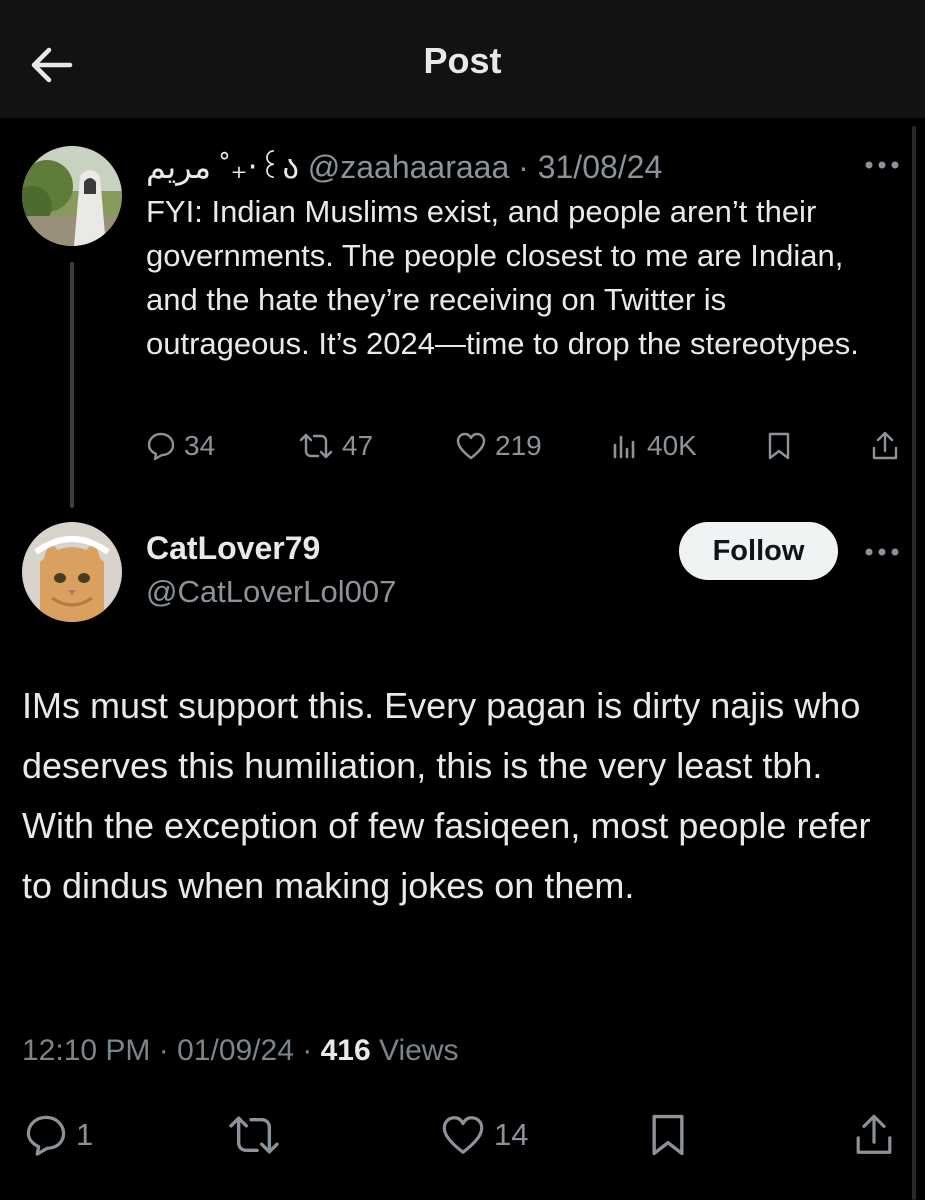 The width and height of the screenshot is (925, 1200). I want to click on reply-count: 1, so click(85, 1134).